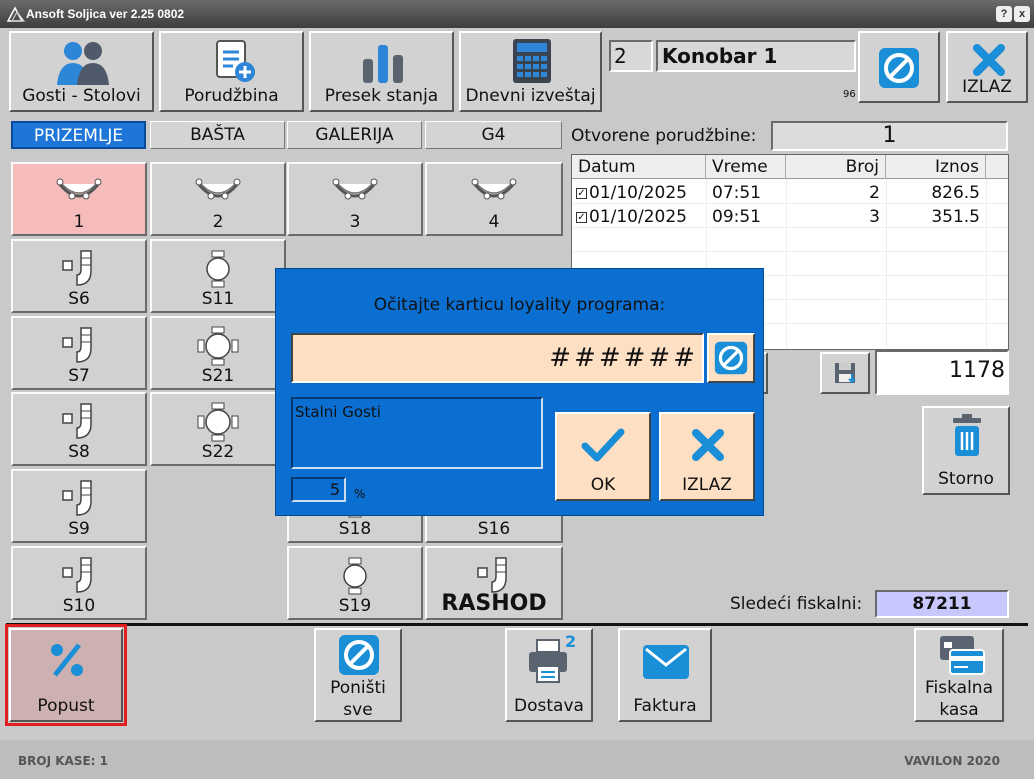 This screenshot has width=1034, height=779. Describe the element at coordinates (665, 706) in the screenshot. I see `invoice-label: Faktura` at that location.